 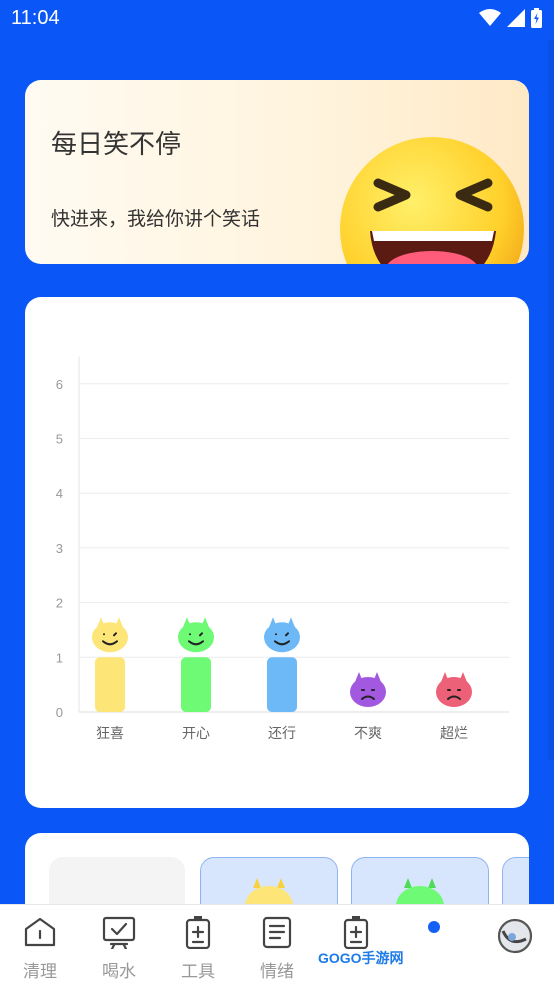 I want to click on tab-water: 喝水, so click(x=119, y=945).